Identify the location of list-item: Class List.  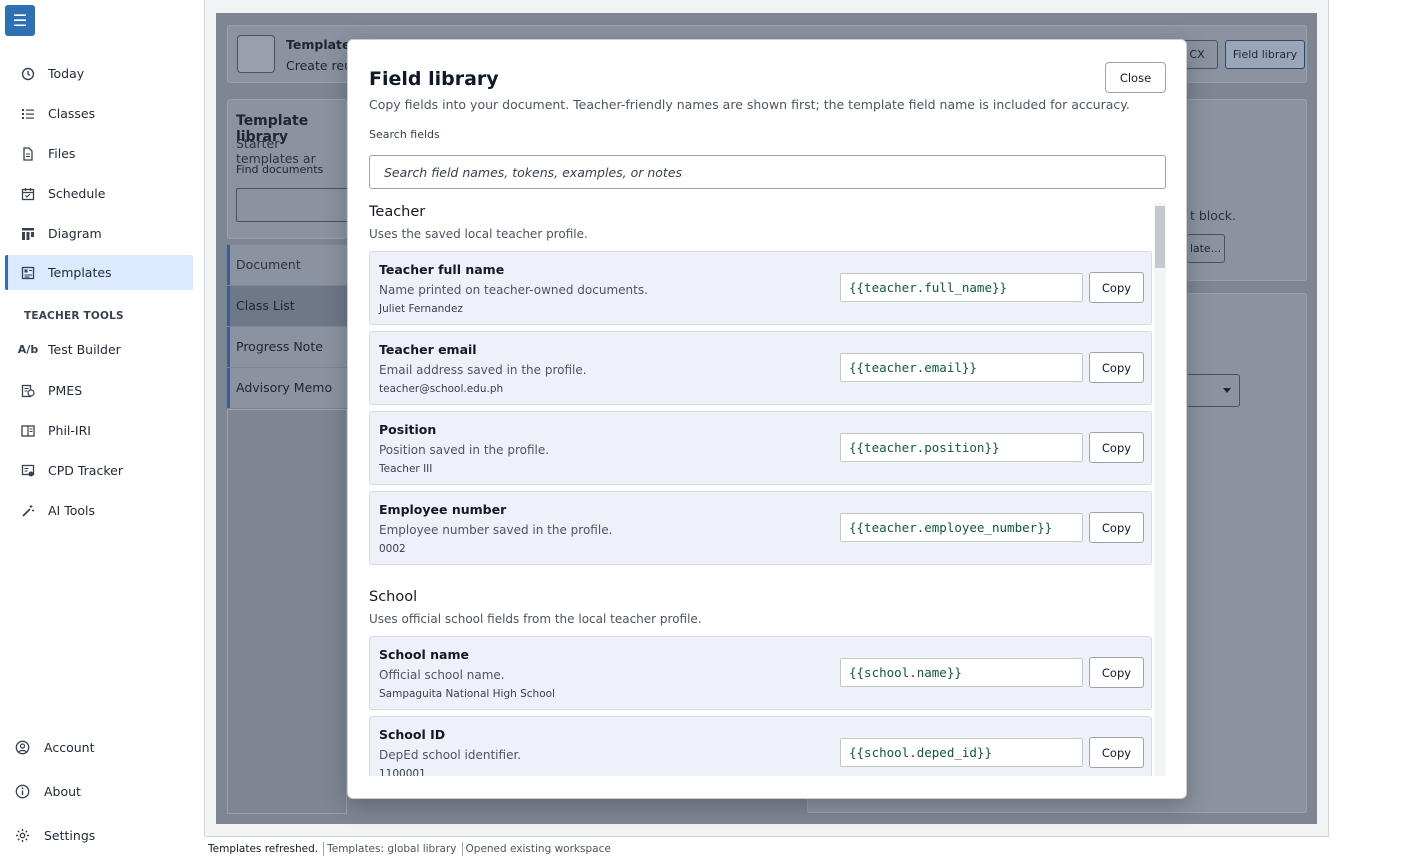
(287, 306).